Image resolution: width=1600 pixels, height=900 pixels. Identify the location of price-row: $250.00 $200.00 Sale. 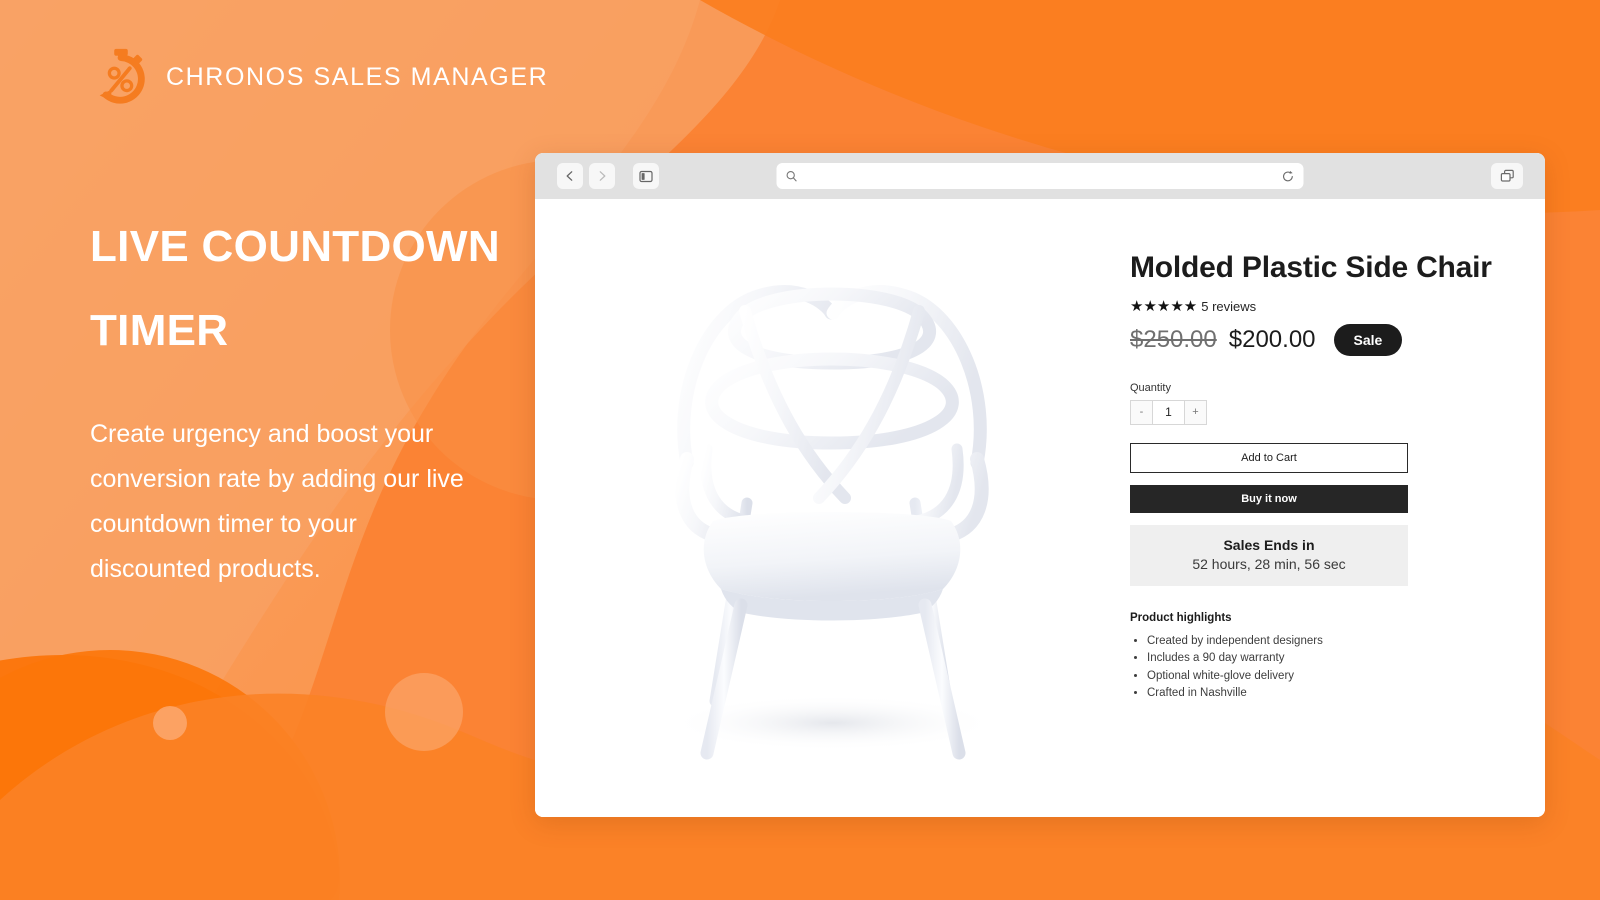
(1317, 339).